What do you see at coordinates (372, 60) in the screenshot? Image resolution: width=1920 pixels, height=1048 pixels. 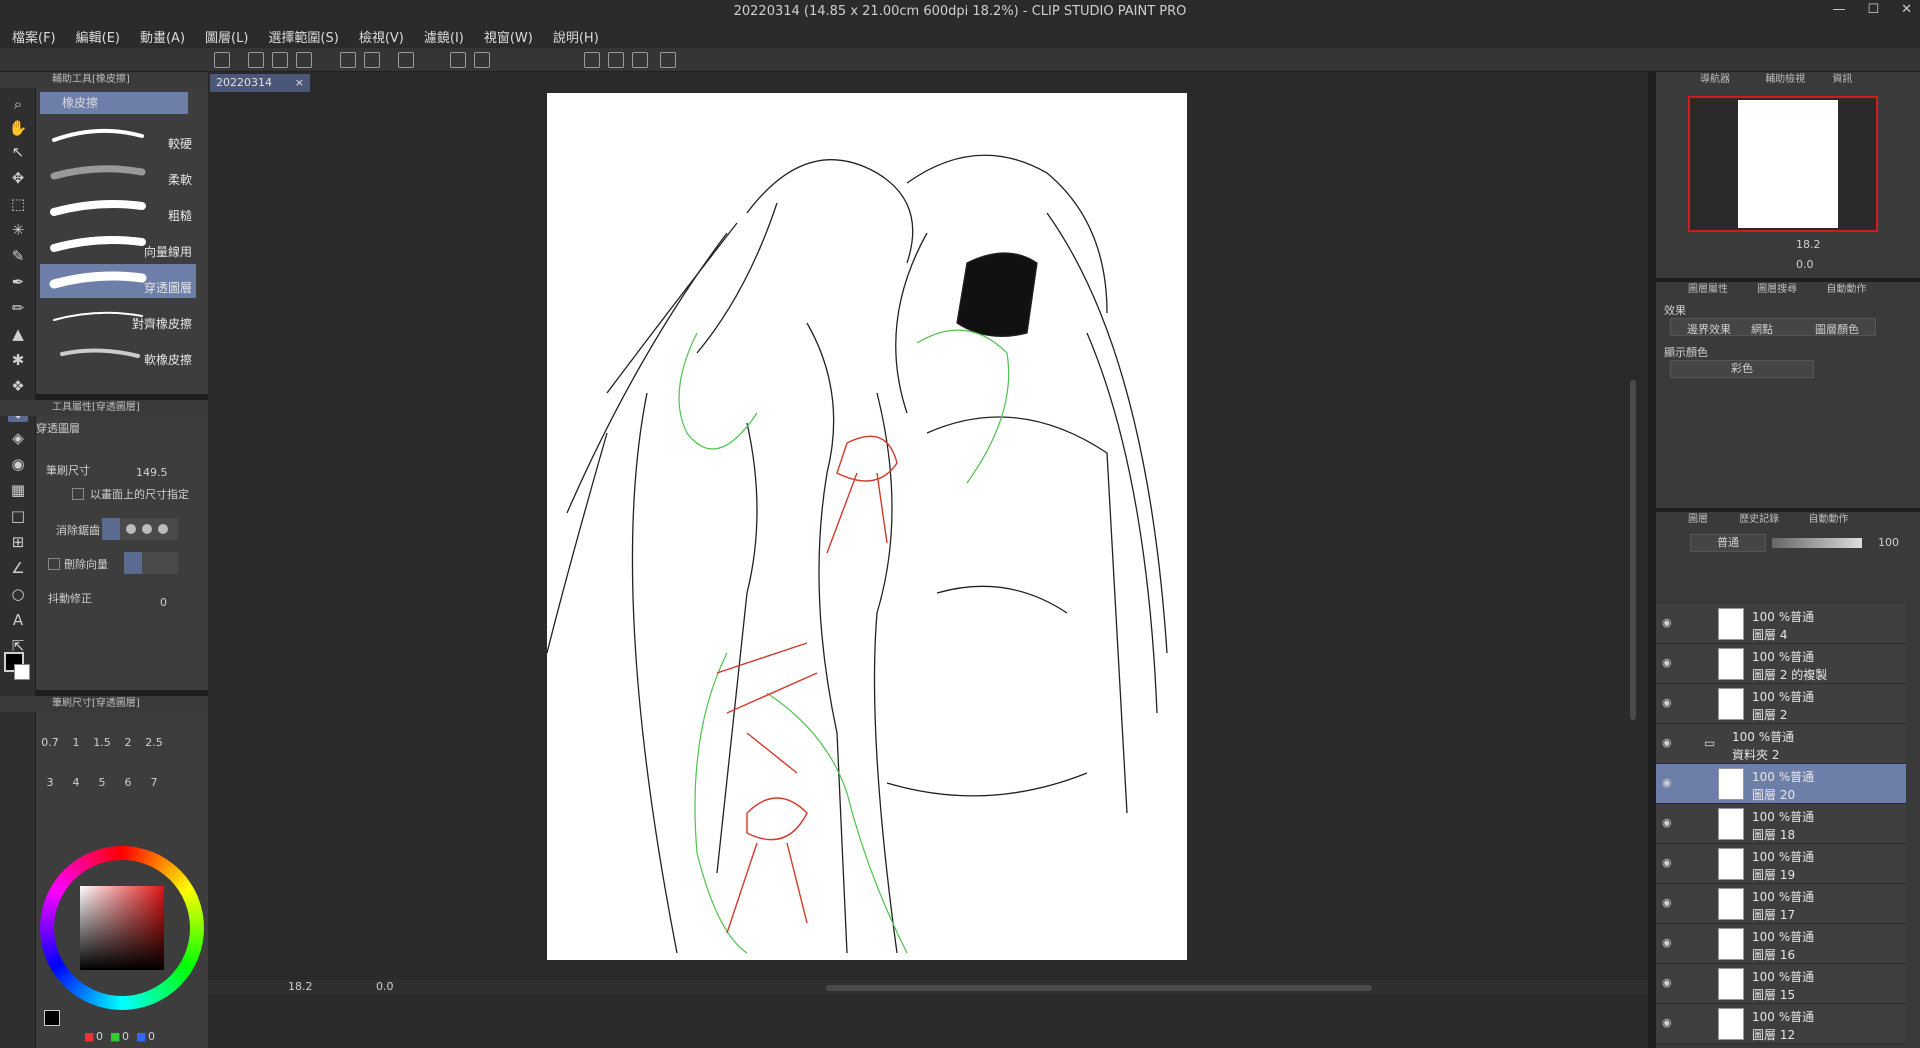 I see `redo-icon` at bounding box center [372, 60].